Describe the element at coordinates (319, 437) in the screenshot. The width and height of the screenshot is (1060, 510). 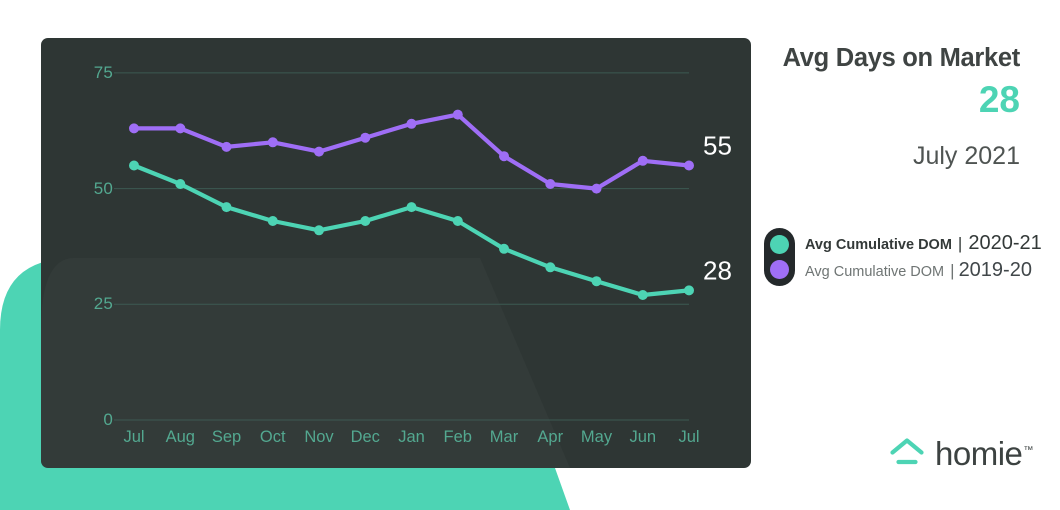
I see `x-tick-label-4: Nov` at that location.